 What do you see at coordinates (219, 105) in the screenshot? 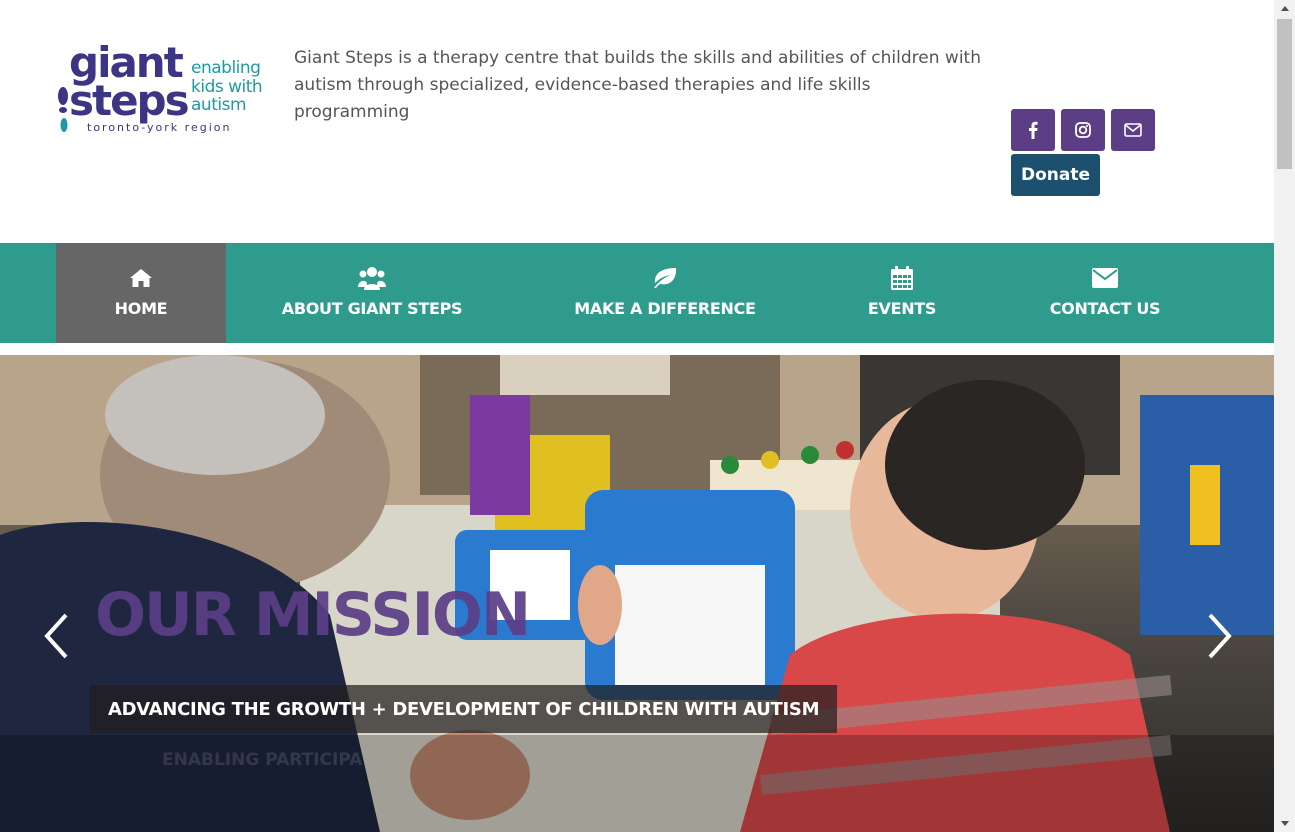
I see `logo-tagline-3: autism` at bounding box center [219, 105].